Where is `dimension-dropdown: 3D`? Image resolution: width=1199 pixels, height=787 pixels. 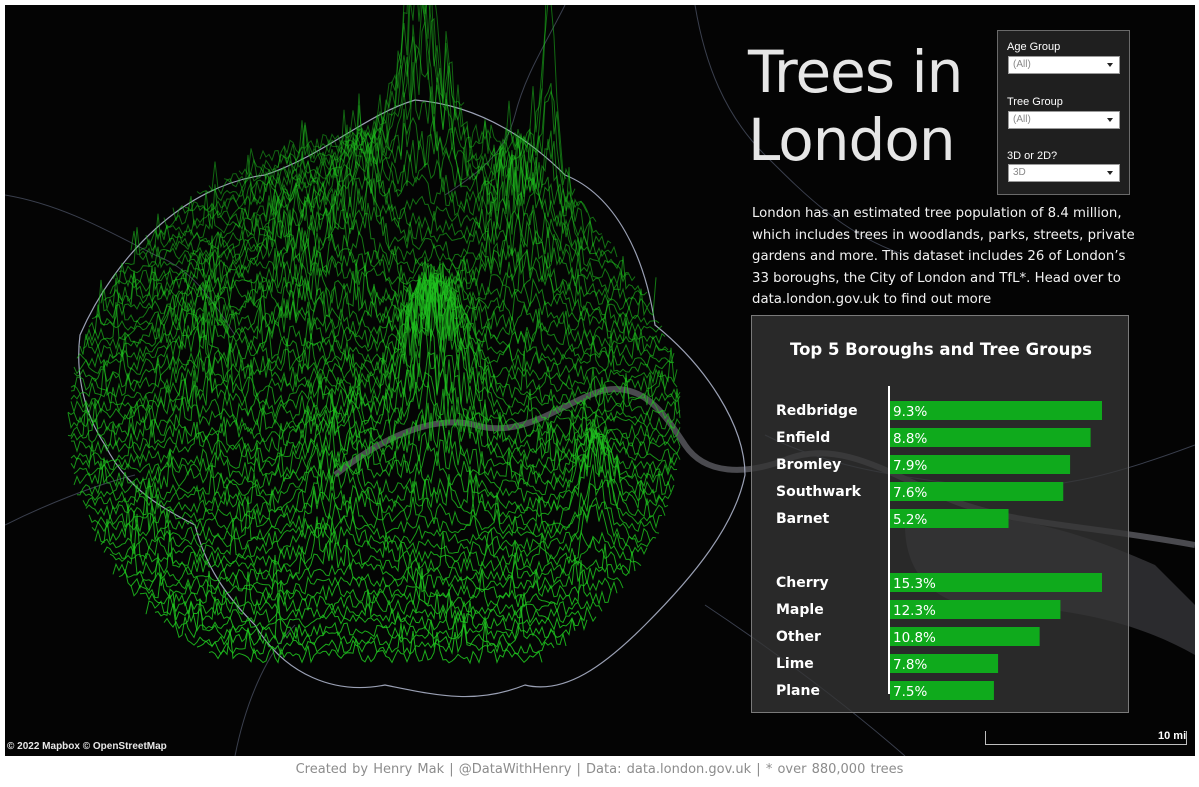
dimension-dropdown: 3D is located at coordinates (1064, 173).